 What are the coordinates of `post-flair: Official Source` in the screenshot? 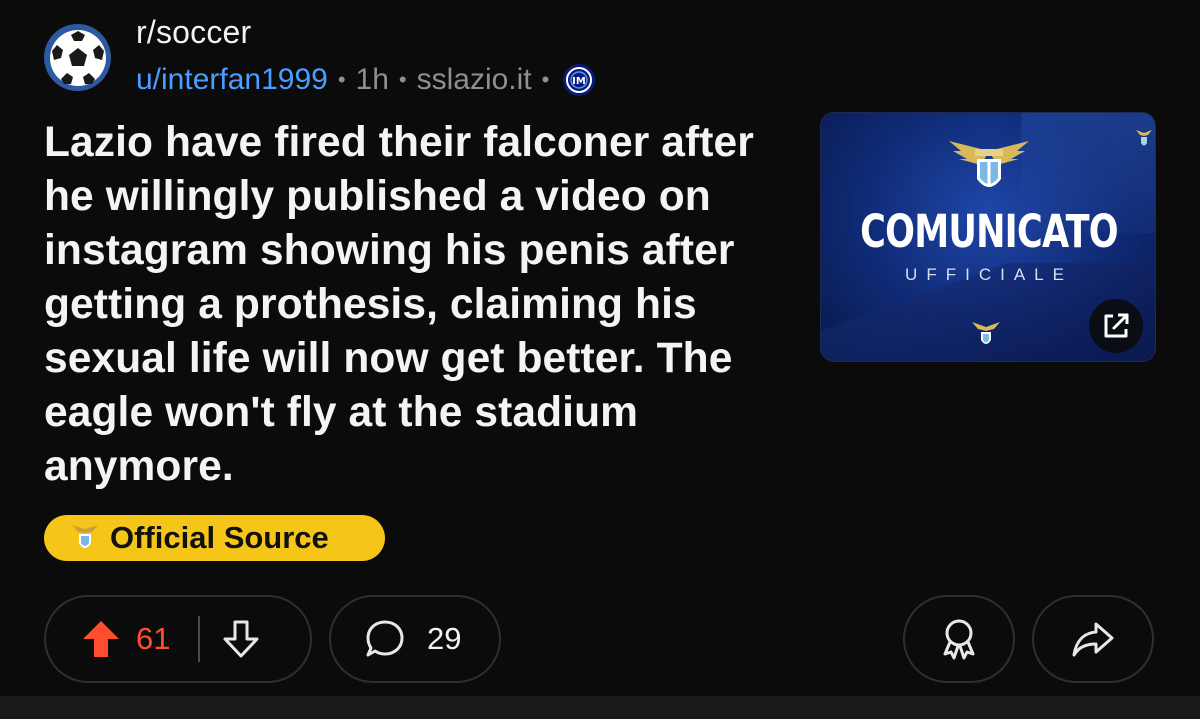 It's located at (214, 538).